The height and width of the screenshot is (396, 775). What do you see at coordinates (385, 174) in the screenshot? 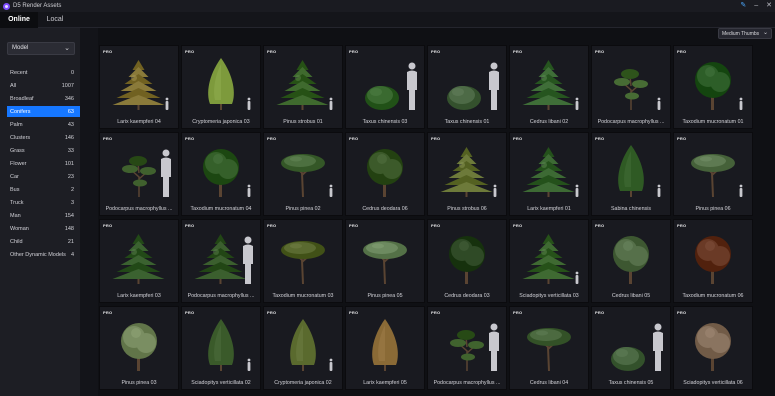
I see `asset-card: PRO Cedrus deodara 06` at bounding box center [385, 174].